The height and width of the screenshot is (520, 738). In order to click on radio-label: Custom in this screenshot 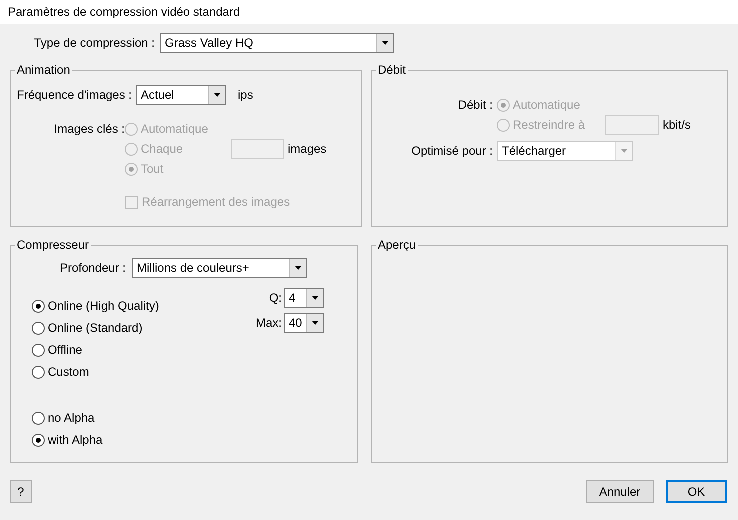, I will do `click(69, 372)`.